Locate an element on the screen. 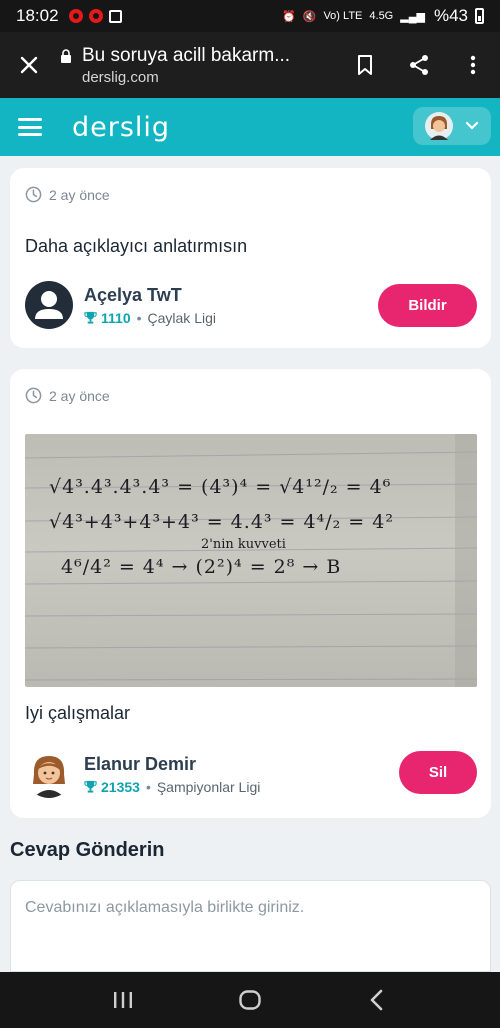 The image size is (500, 1028). alarm-icon: ⏰ is located at coordinates (289, 16).